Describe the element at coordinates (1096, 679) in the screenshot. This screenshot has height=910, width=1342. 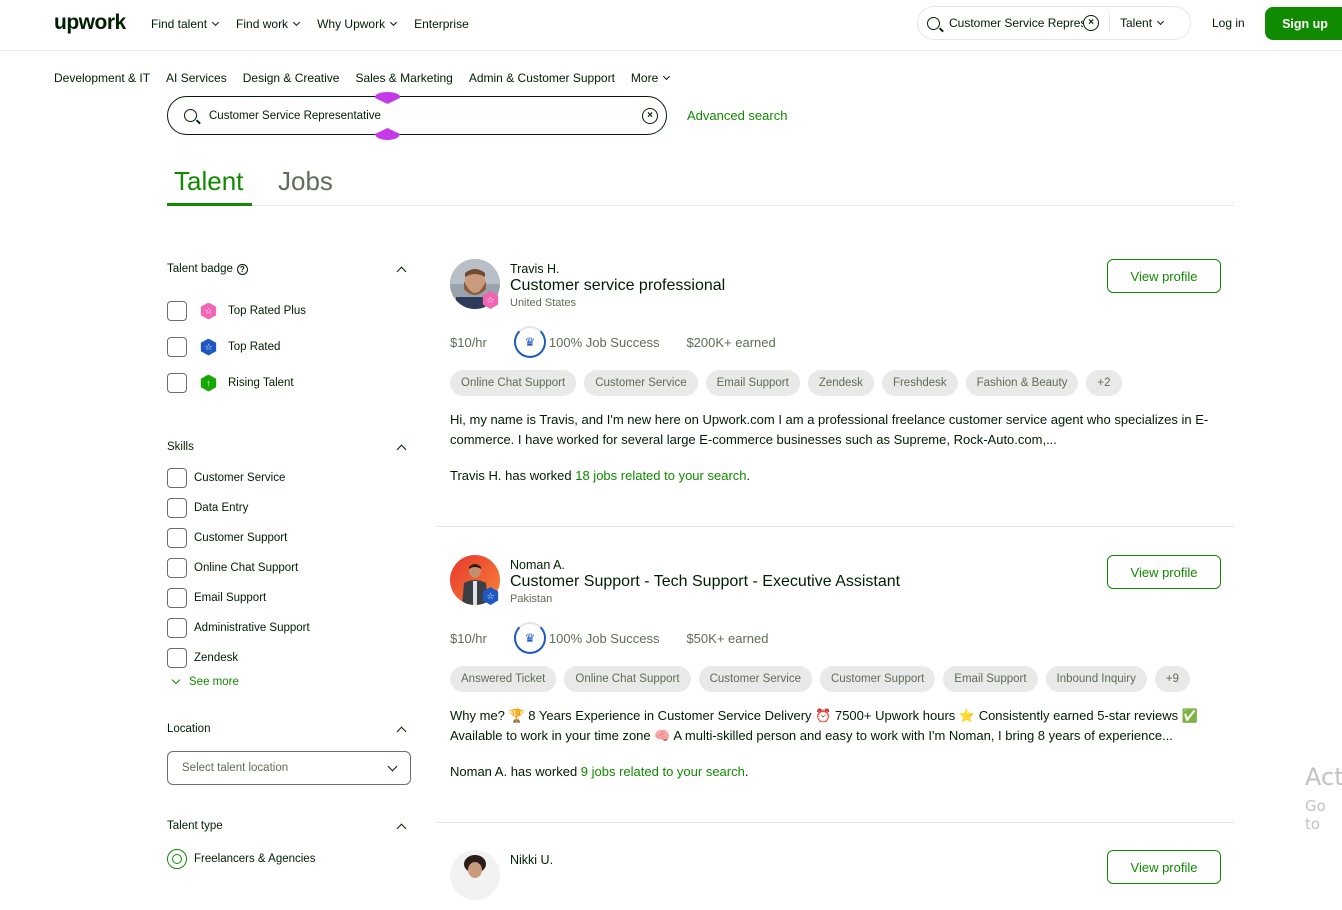
I see `skill-chip: Inbound Inquiry` at that location.